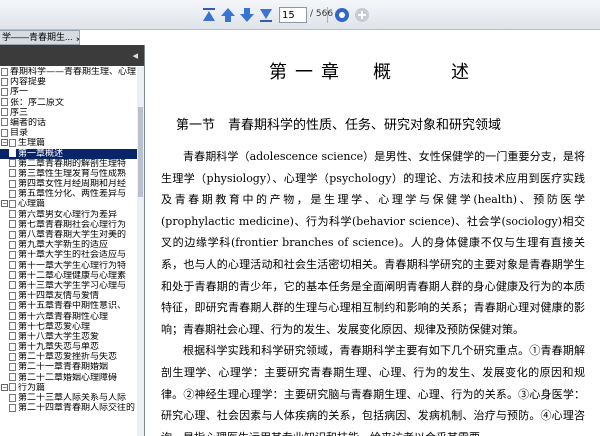  Describe the element at coordinates (68, 378) in the screenshot. I see `bookmark-item: 第二十二章婚姻心理障碍` at that location.